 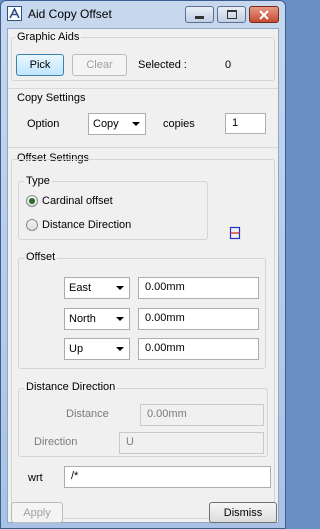 What do you see at coordinates (97, 349) in the screenshot?
I see `up-select: Up` at bounding box center [97, 349].